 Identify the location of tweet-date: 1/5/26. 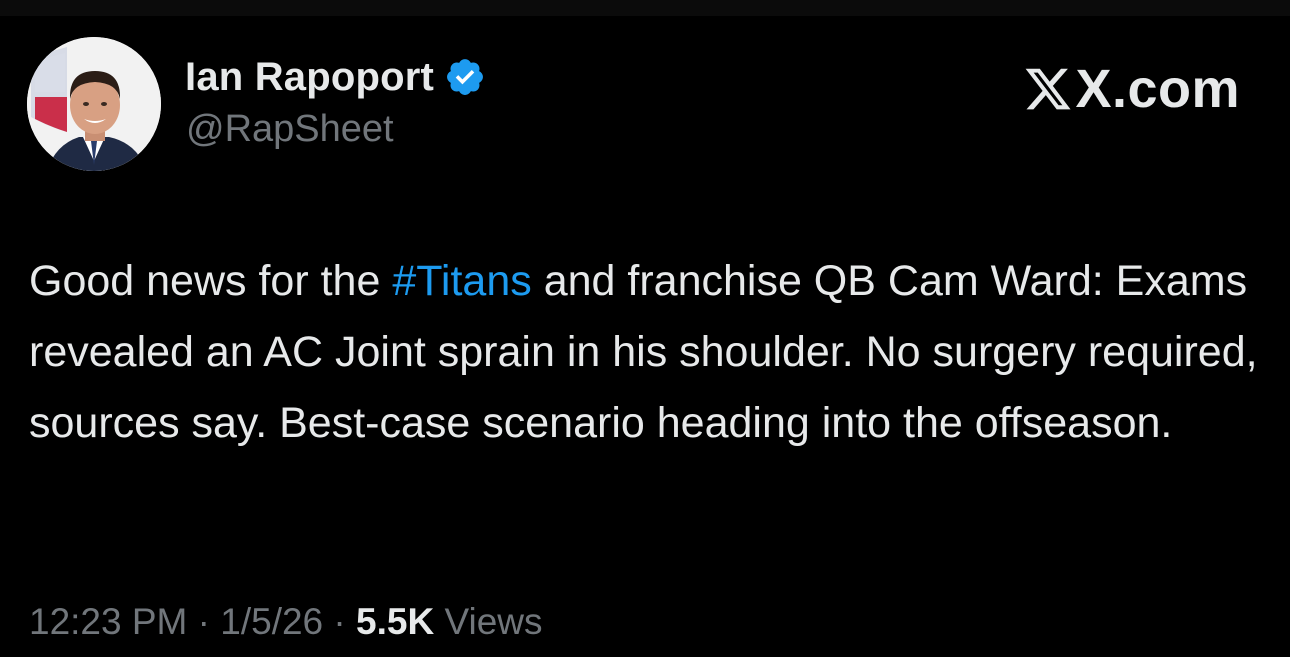
(271, 621).